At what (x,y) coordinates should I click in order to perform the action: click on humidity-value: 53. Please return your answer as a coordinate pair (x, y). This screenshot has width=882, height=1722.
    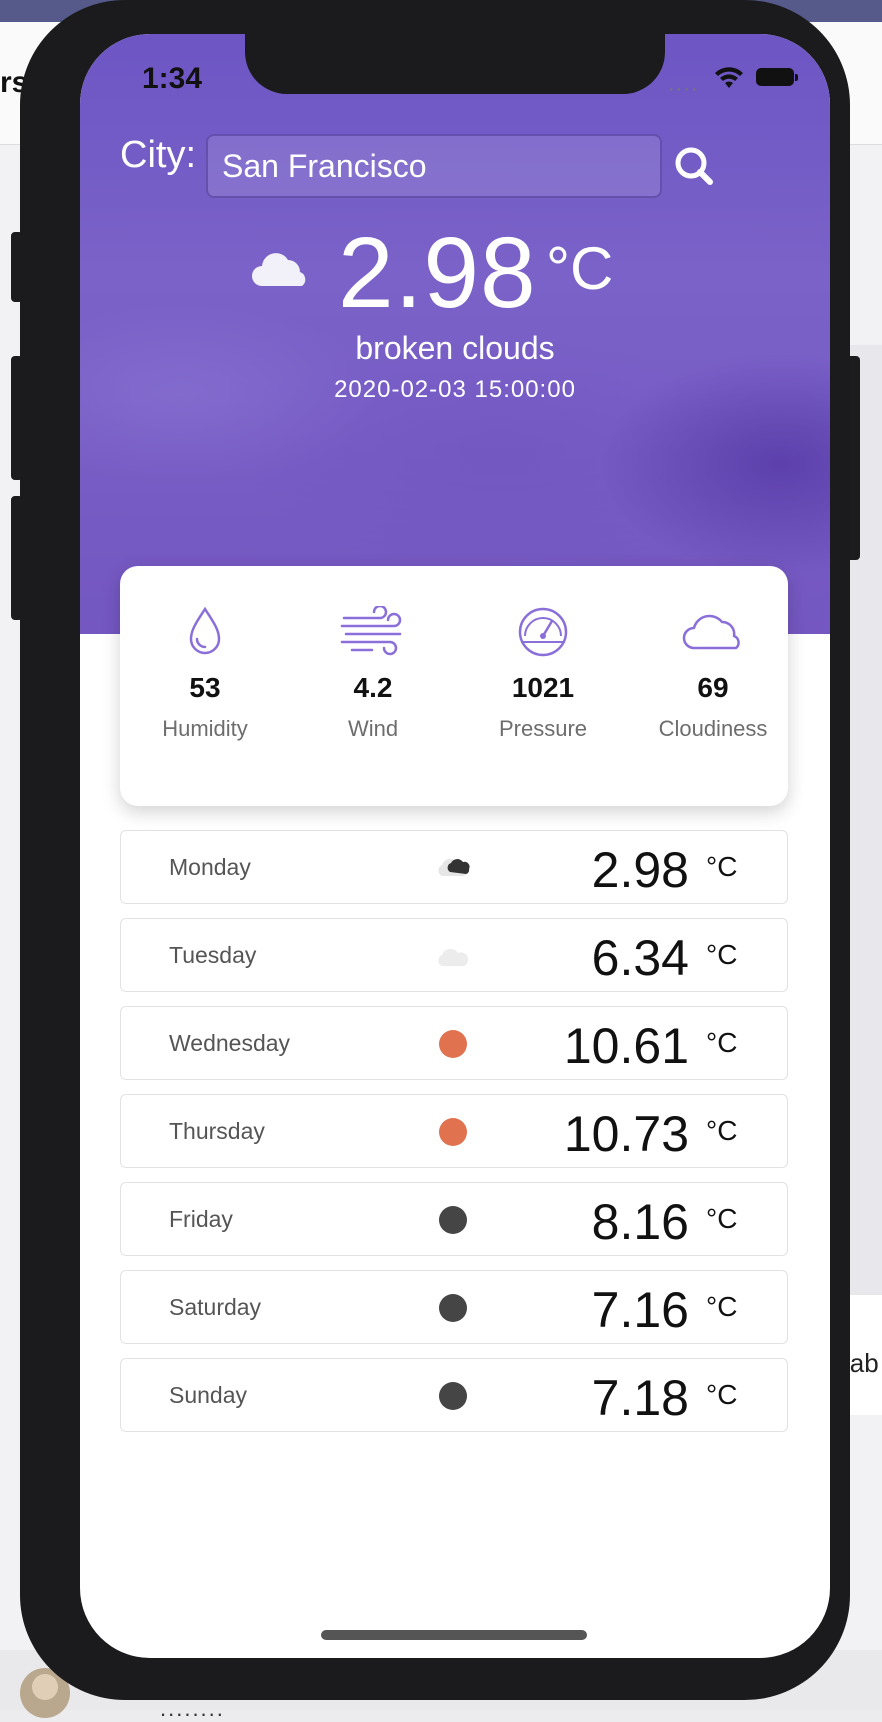
    Looking at the image, I should click on (205, 687).